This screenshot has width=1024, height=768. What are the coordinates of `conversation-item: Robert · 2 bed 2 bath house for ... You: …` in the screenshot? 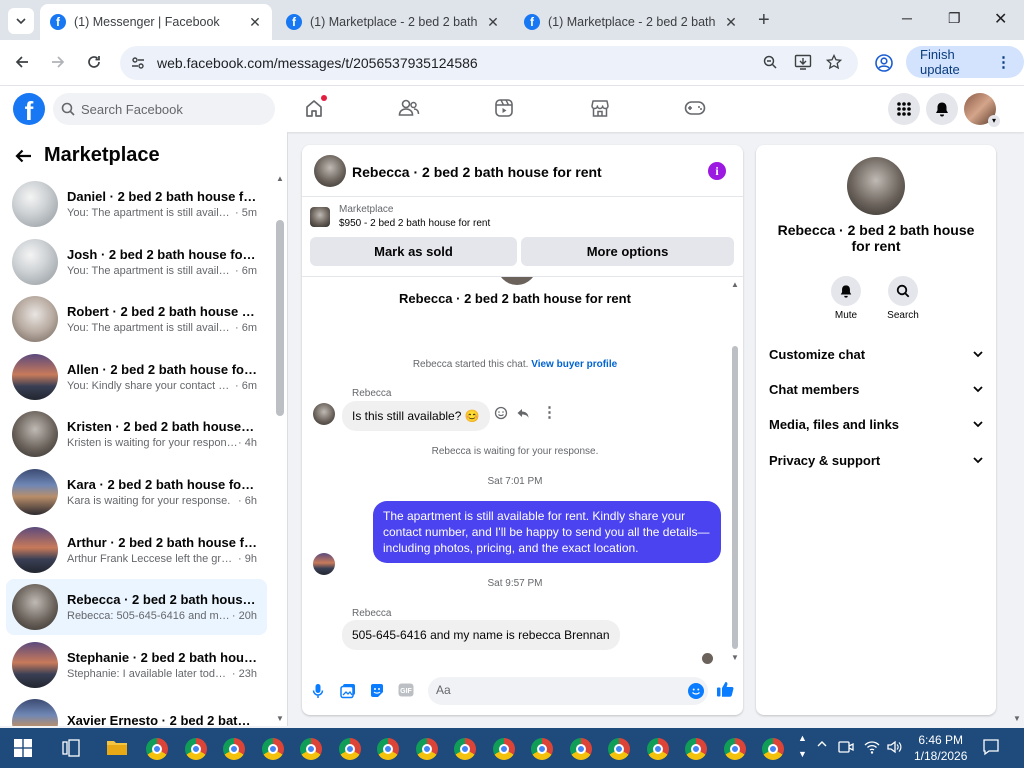 It's located at (136, 319).